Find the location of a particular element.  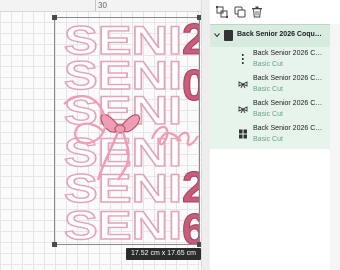

resize-handle-bottom-left is located at coordinates (54, 244).